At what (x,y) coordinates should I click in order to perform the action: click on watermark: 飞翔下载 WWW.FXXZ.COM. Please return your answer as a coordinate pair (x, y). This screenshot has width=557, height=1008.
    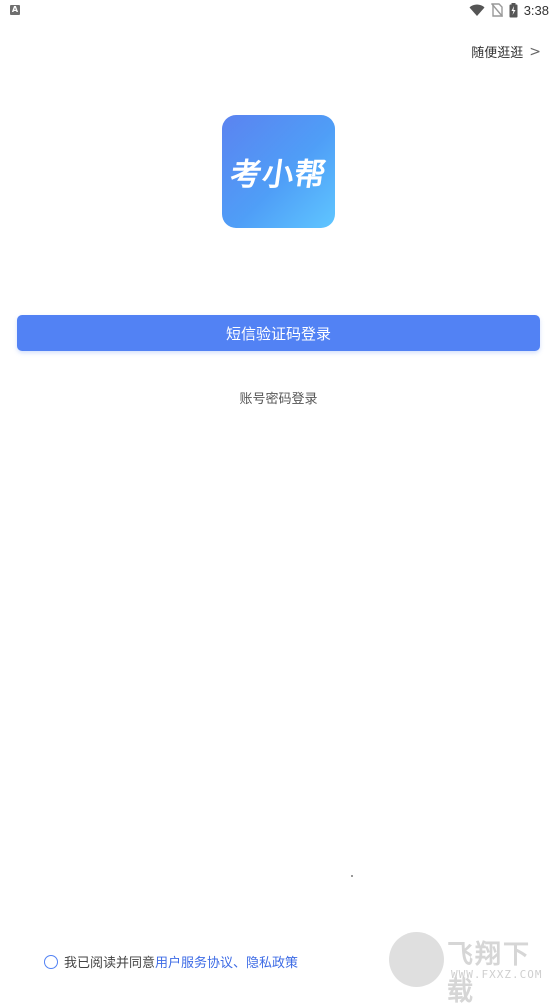
    Looking at the image, I should click on (469, 969).